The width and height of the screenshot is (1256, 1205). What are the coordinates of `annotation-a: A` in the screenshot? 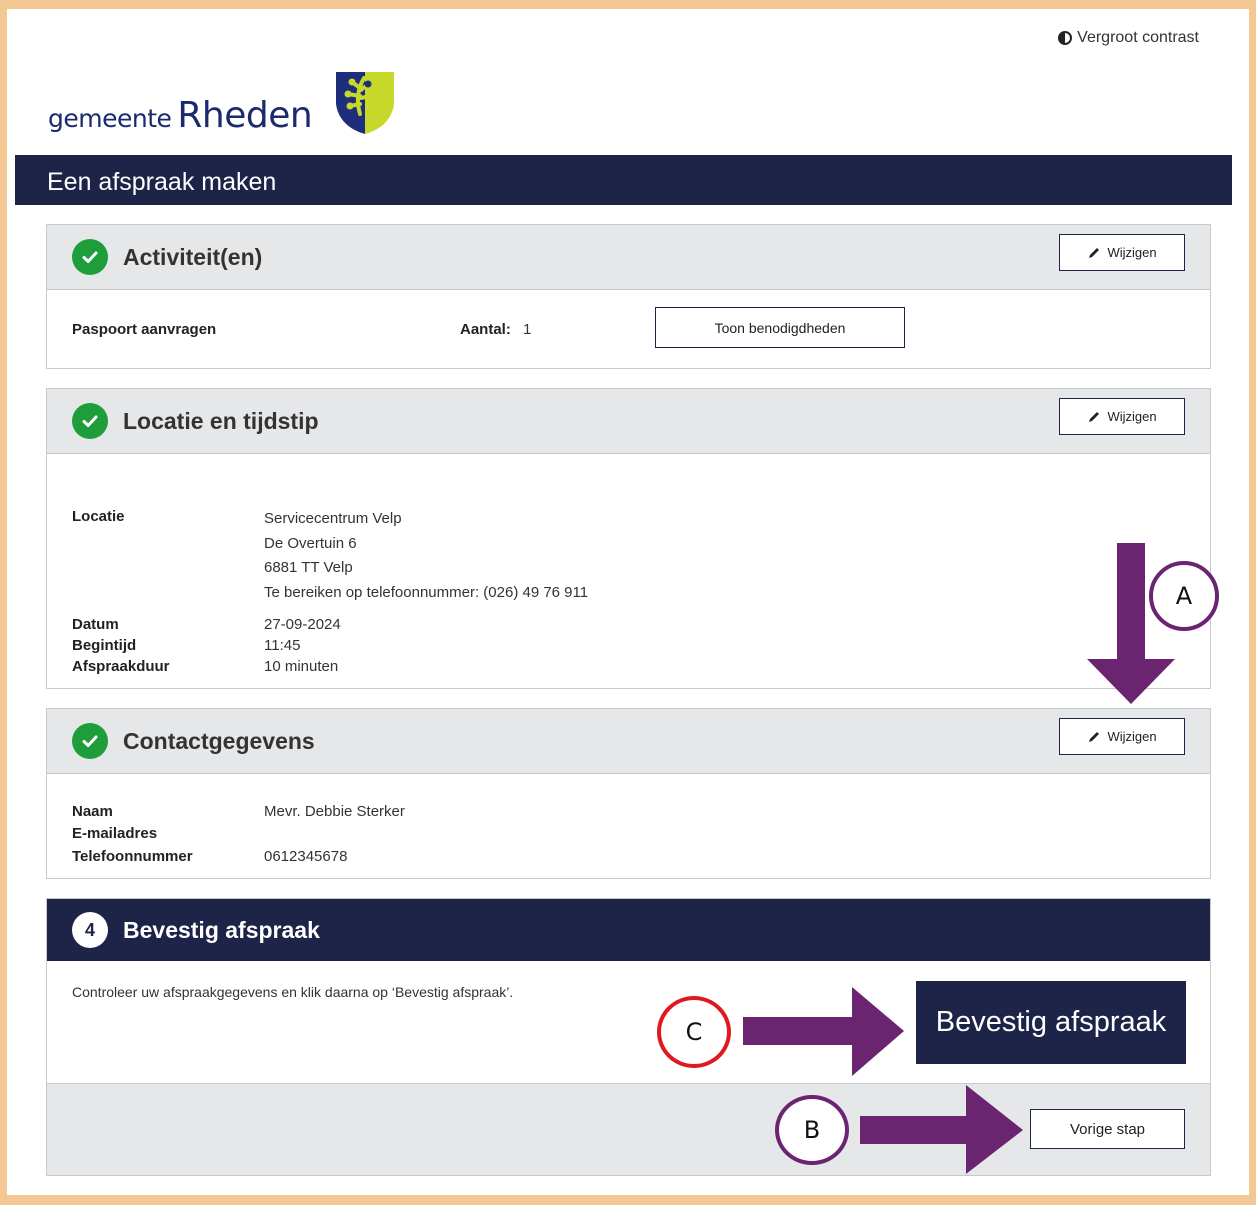 It's located at (1184, 596).